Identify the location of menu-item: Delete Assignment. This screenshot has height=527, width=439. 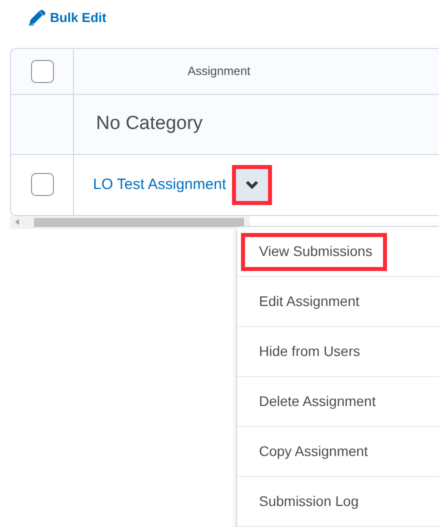
(338, 402).